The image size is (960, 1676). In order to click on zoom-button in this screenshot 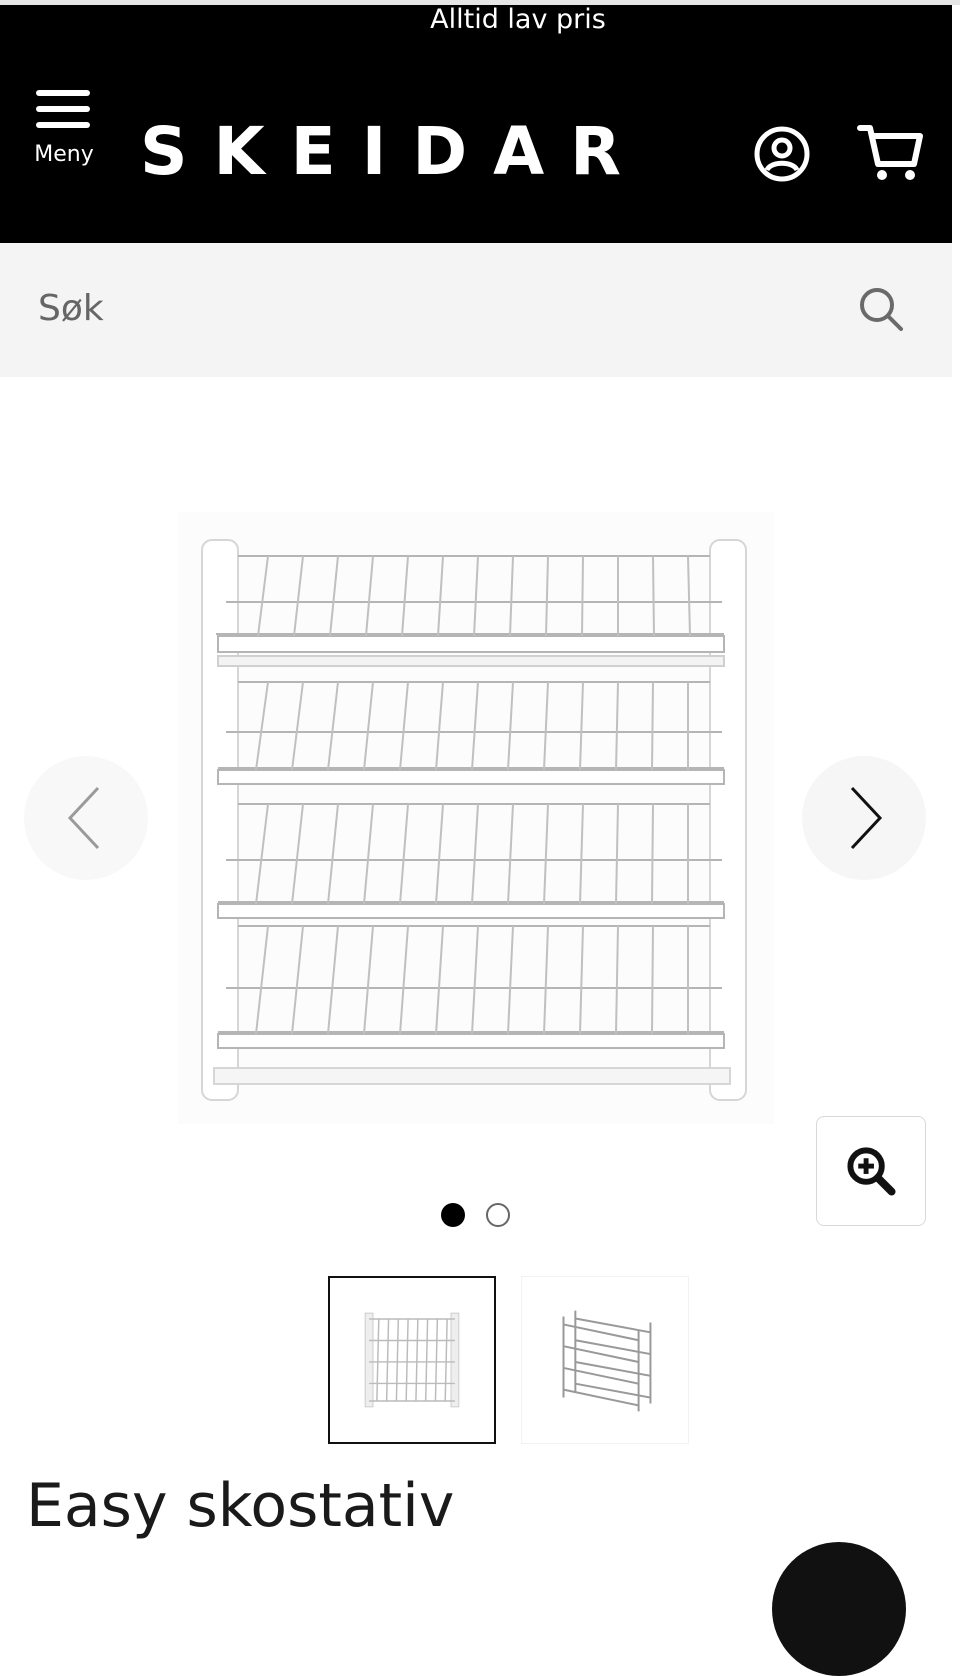, I will do `click(871, 1171)`.